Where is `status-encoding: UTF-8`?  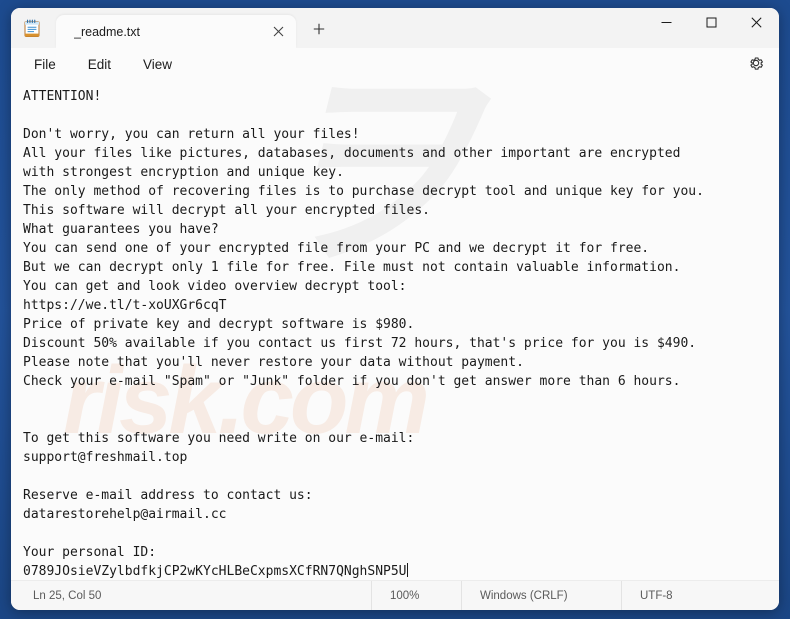 status-encoding: UTF-8 is located at coordinates (681, 595).